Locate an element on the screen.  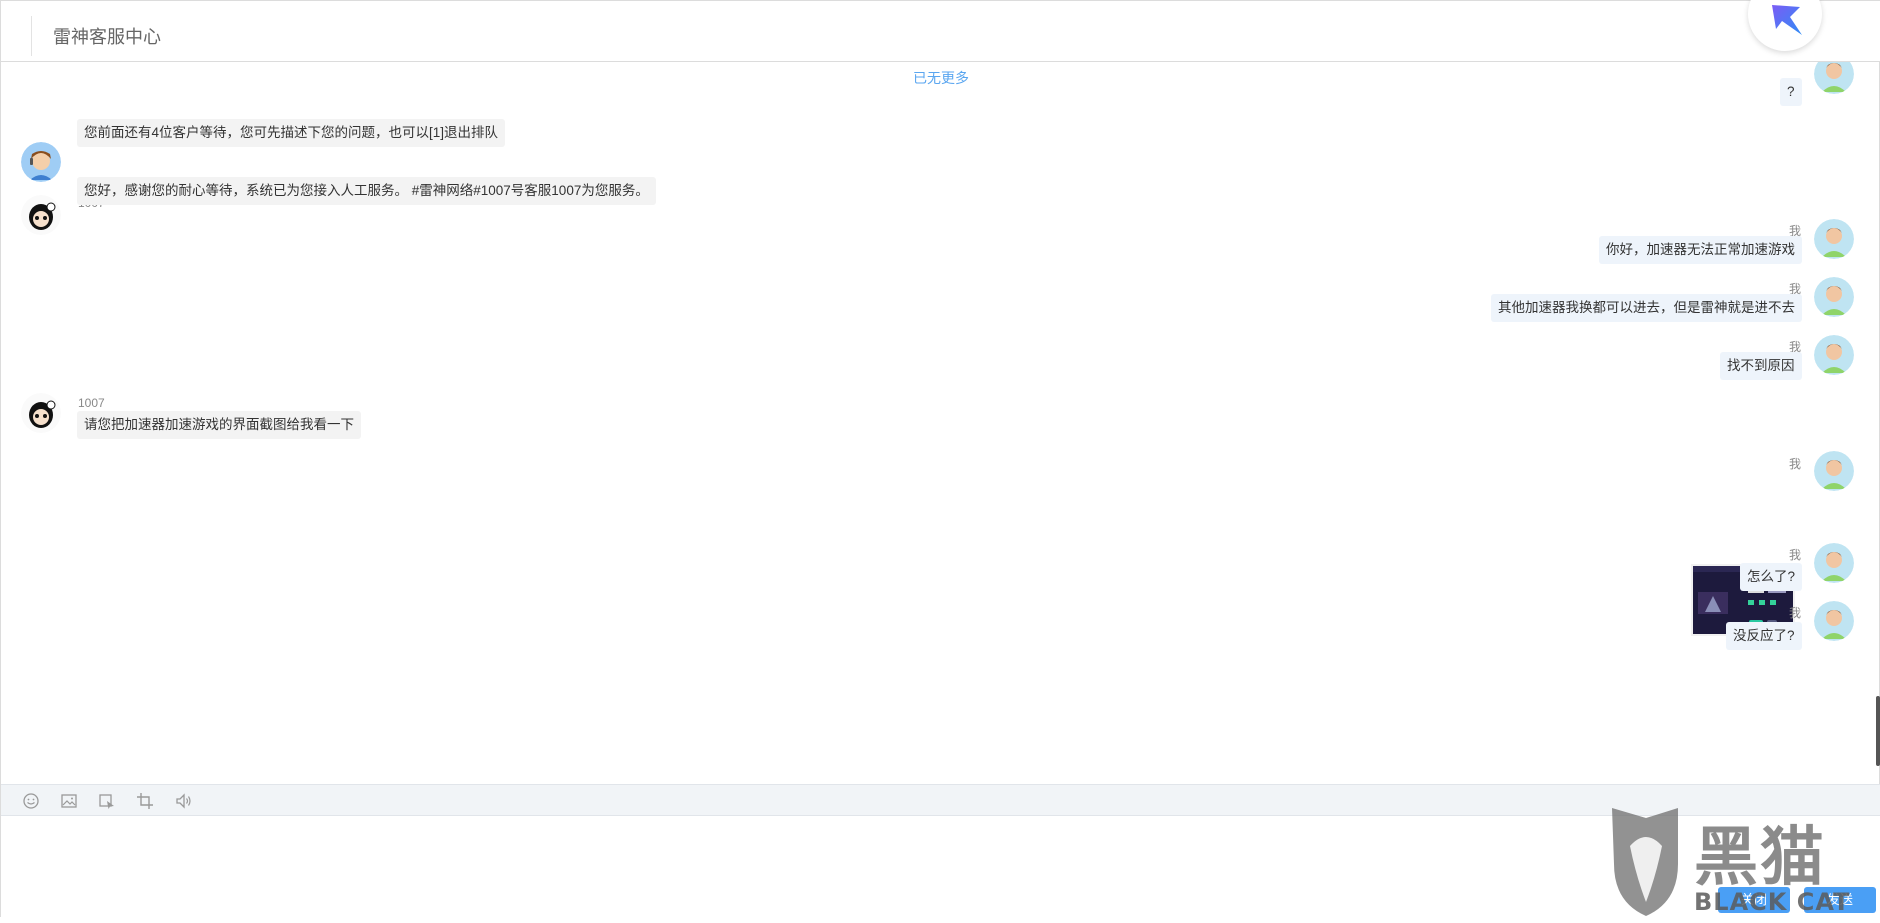
message-bubble: 没反应了? is located at coordinates (1764, 636).